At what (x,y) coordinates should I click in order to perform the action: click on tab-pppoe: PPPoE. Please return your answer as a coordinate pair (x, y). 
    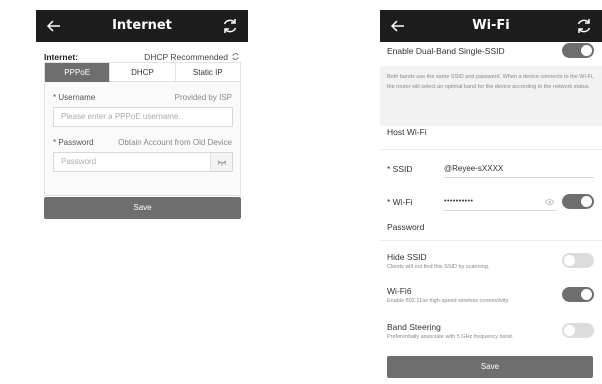
    Looking at the image, I should click on (78, 72).